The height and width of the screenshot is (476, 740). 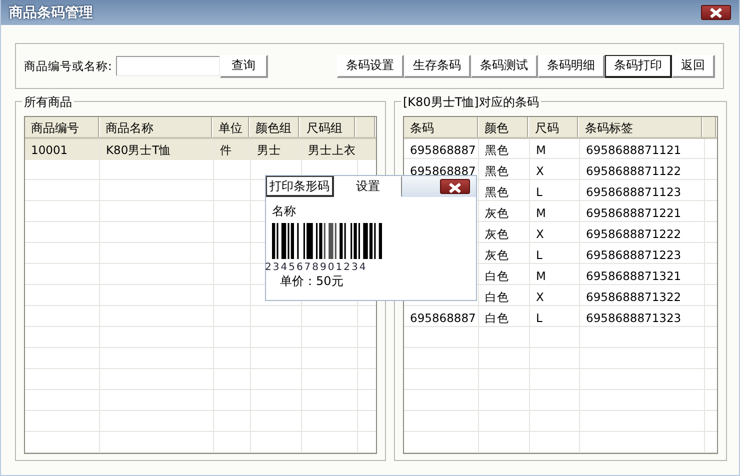 I want to click on group-title: [K80男士T恤]对应的条码, so click(x=471, y=102).